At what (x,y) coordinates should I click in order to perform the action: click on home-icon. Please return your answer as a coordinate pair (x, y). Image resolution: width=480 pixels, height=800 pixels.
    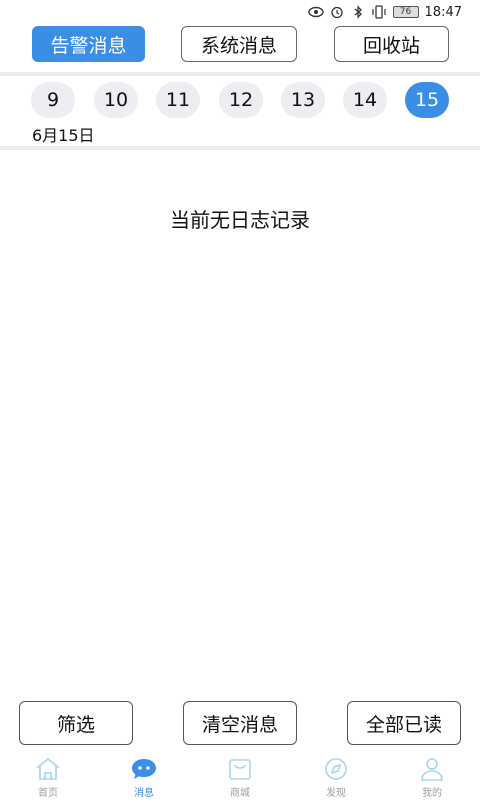
    Looking at the image, I should click on (48, 769).